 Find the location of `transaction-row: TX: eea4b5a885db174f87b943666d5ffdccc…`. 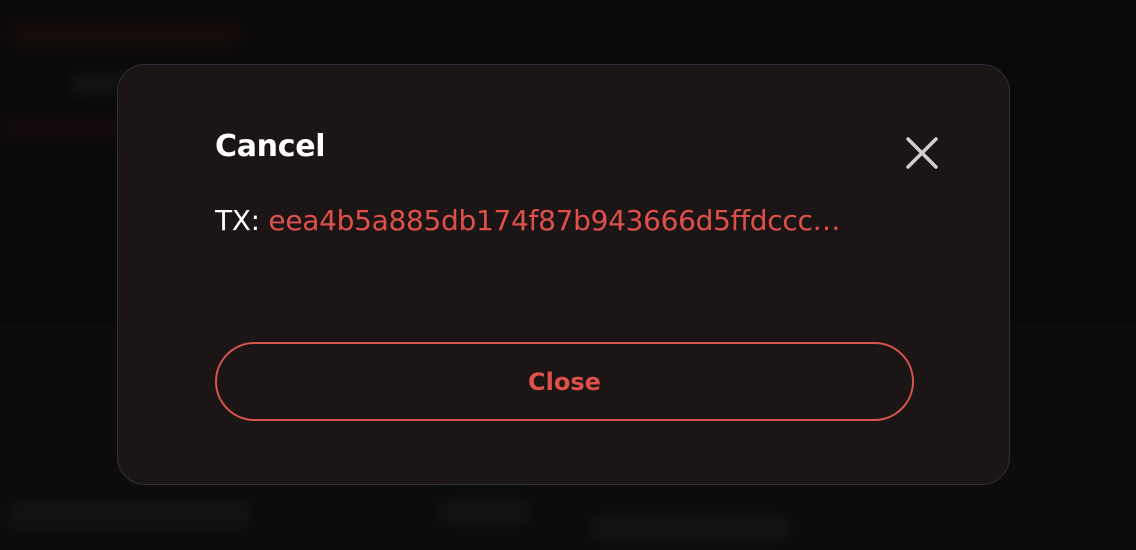

transaction-row: TX: eea4b5a885db174f87b943666d5ffdccc… is located at coordinates (565, 221).